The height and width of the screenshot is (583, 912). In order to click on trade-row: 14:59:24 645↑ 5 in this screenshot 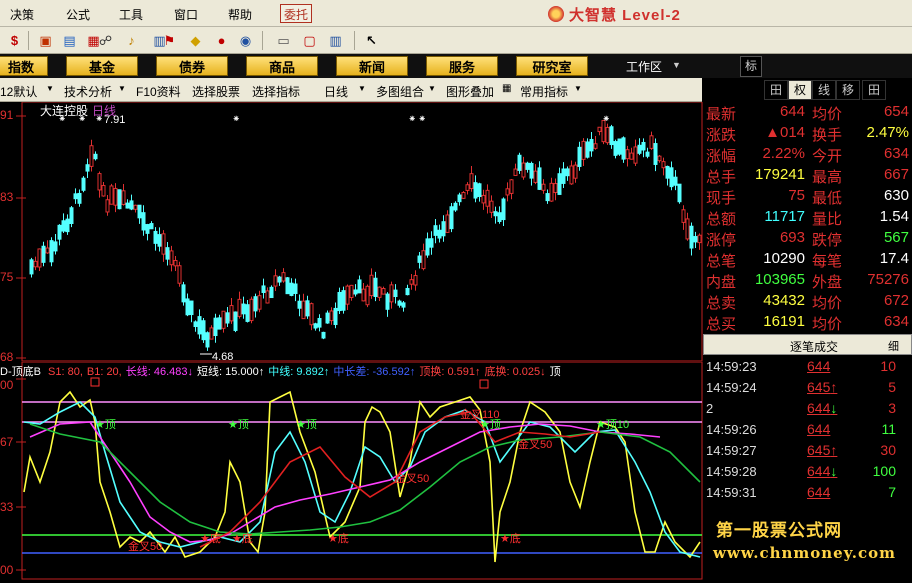, I will do `click(807, 388)`.